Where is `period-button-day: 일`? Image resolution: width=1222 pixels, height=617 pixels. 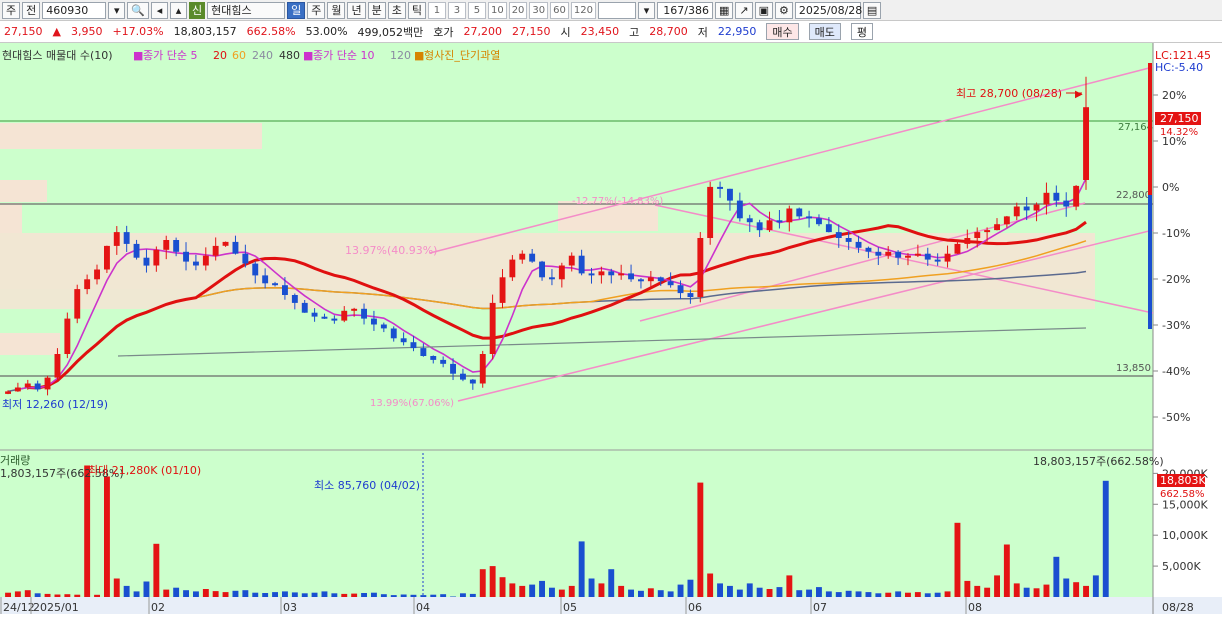
period-button-day: 일 is located at coordinates (296, 10).